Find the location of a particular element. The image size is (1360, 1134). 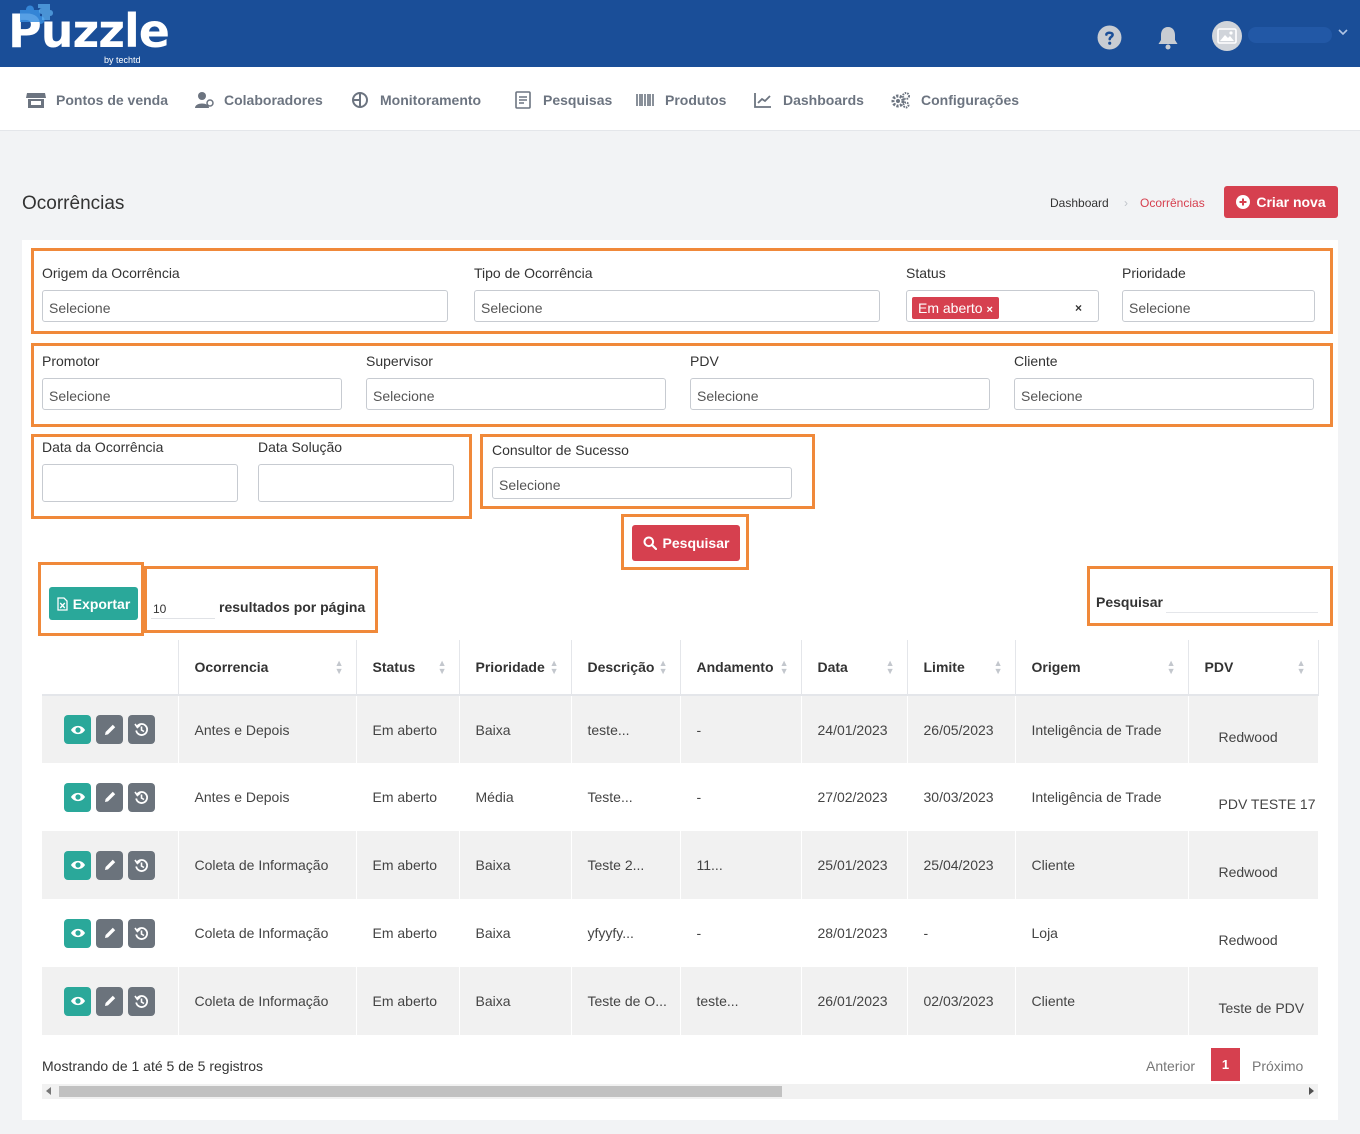

cell-data: 27/02/2023 is located at coordinates (854, 797).